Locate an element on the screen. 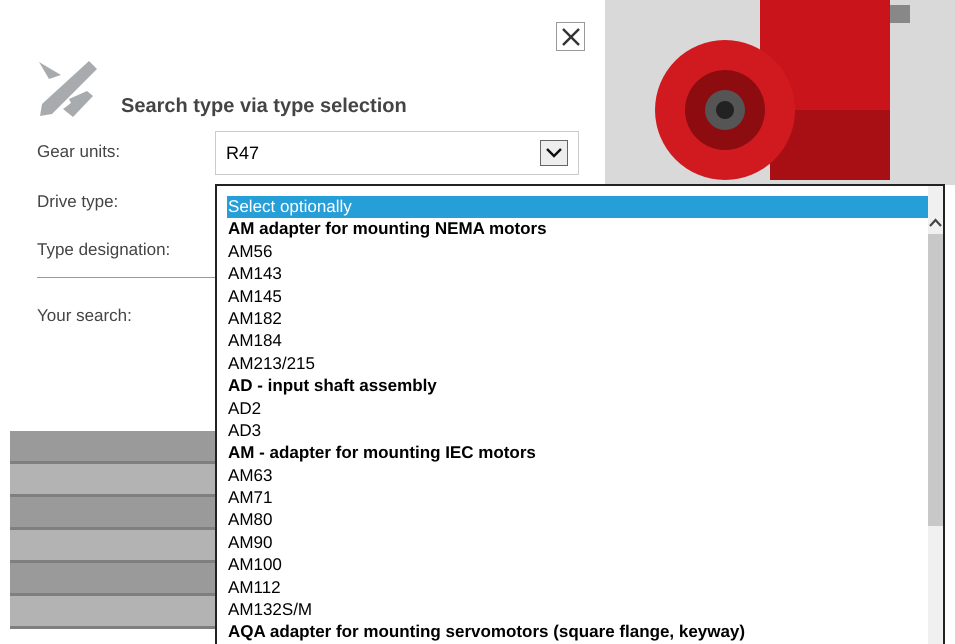  field-label: Type designation: is located at coordinates (104, 250).